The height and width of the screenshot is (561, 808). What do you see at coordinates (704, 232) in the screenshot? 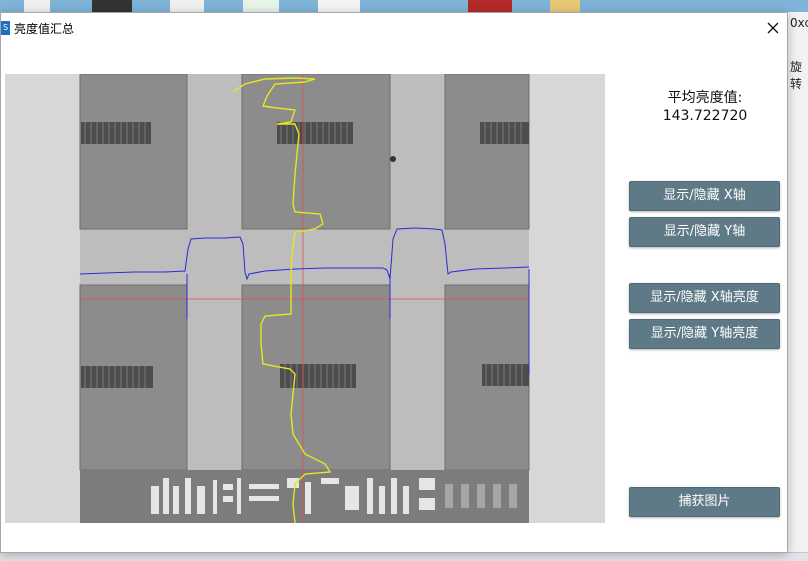
I see `toggle-y-axis-button: 显示/隐藏 Y轴` at bounding box center [704, 232].